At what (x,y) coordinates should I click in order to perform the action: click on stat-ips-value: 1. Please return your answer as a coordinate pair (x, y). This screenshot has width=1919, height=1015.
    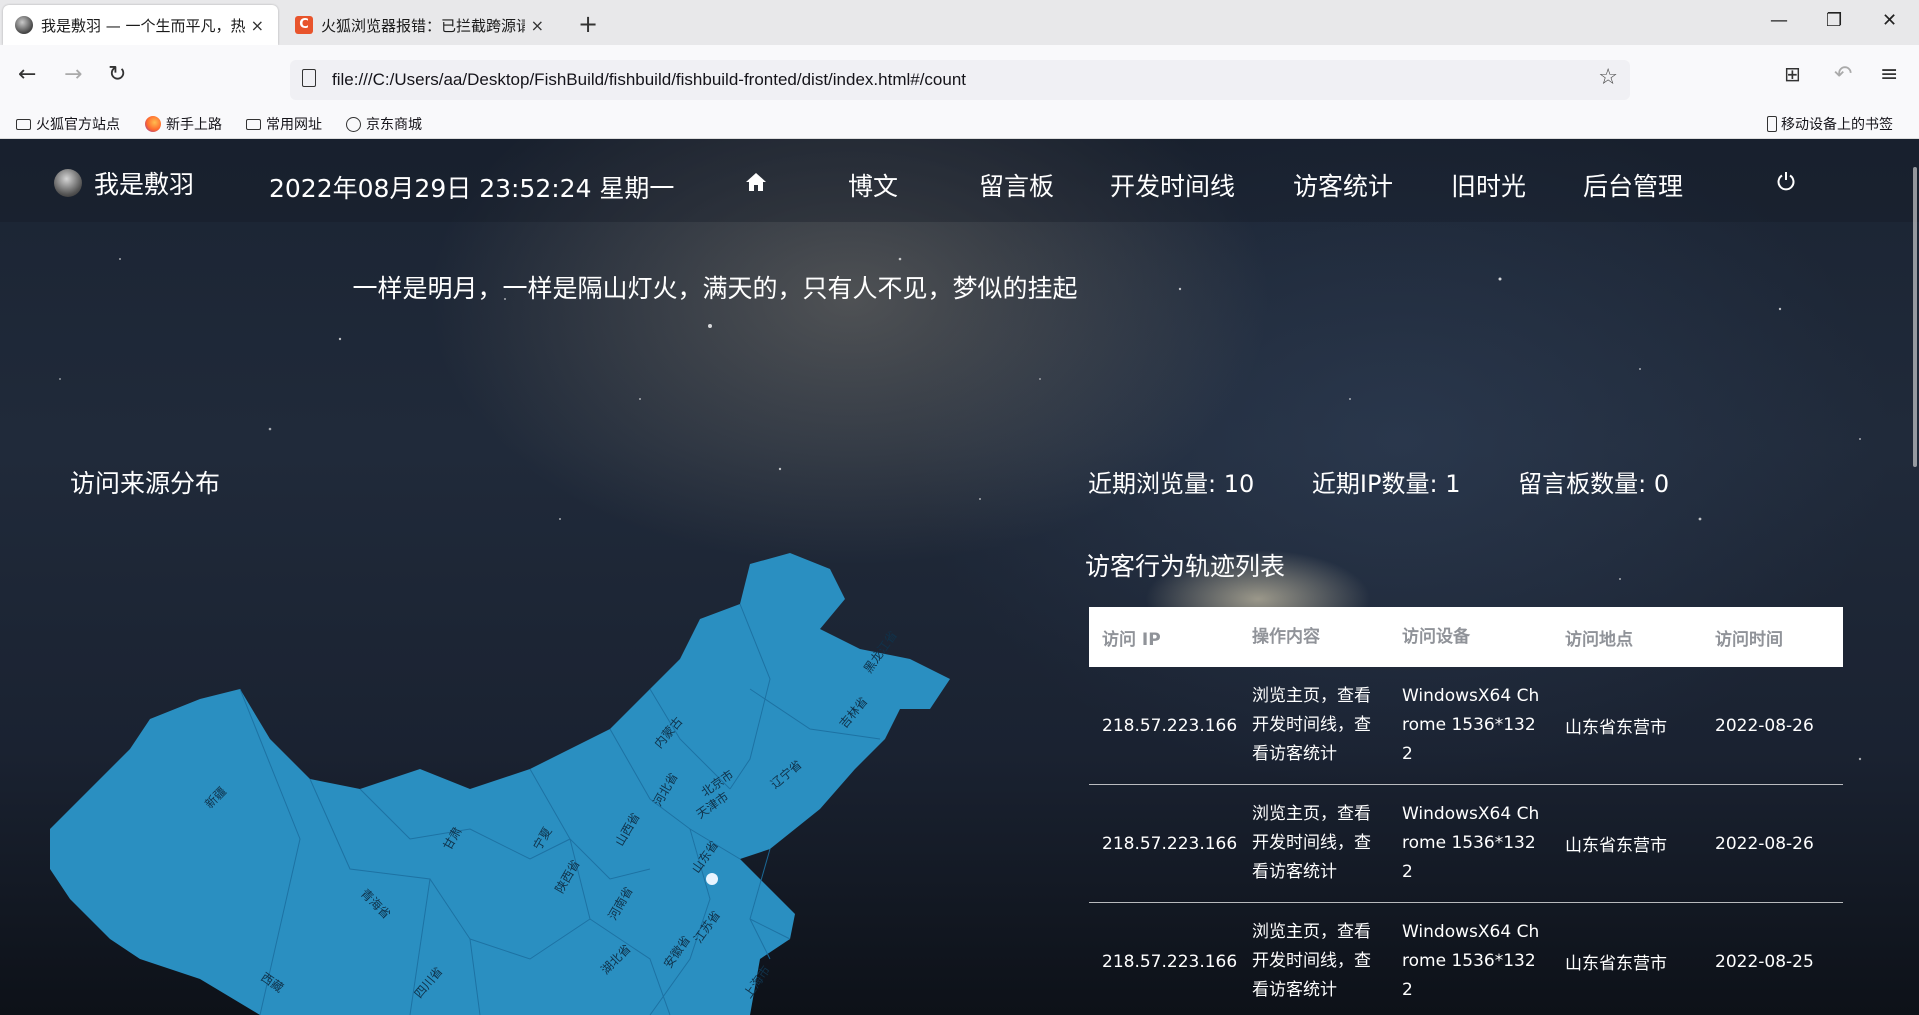
    Looking at the image, I should click on (1453, 484).